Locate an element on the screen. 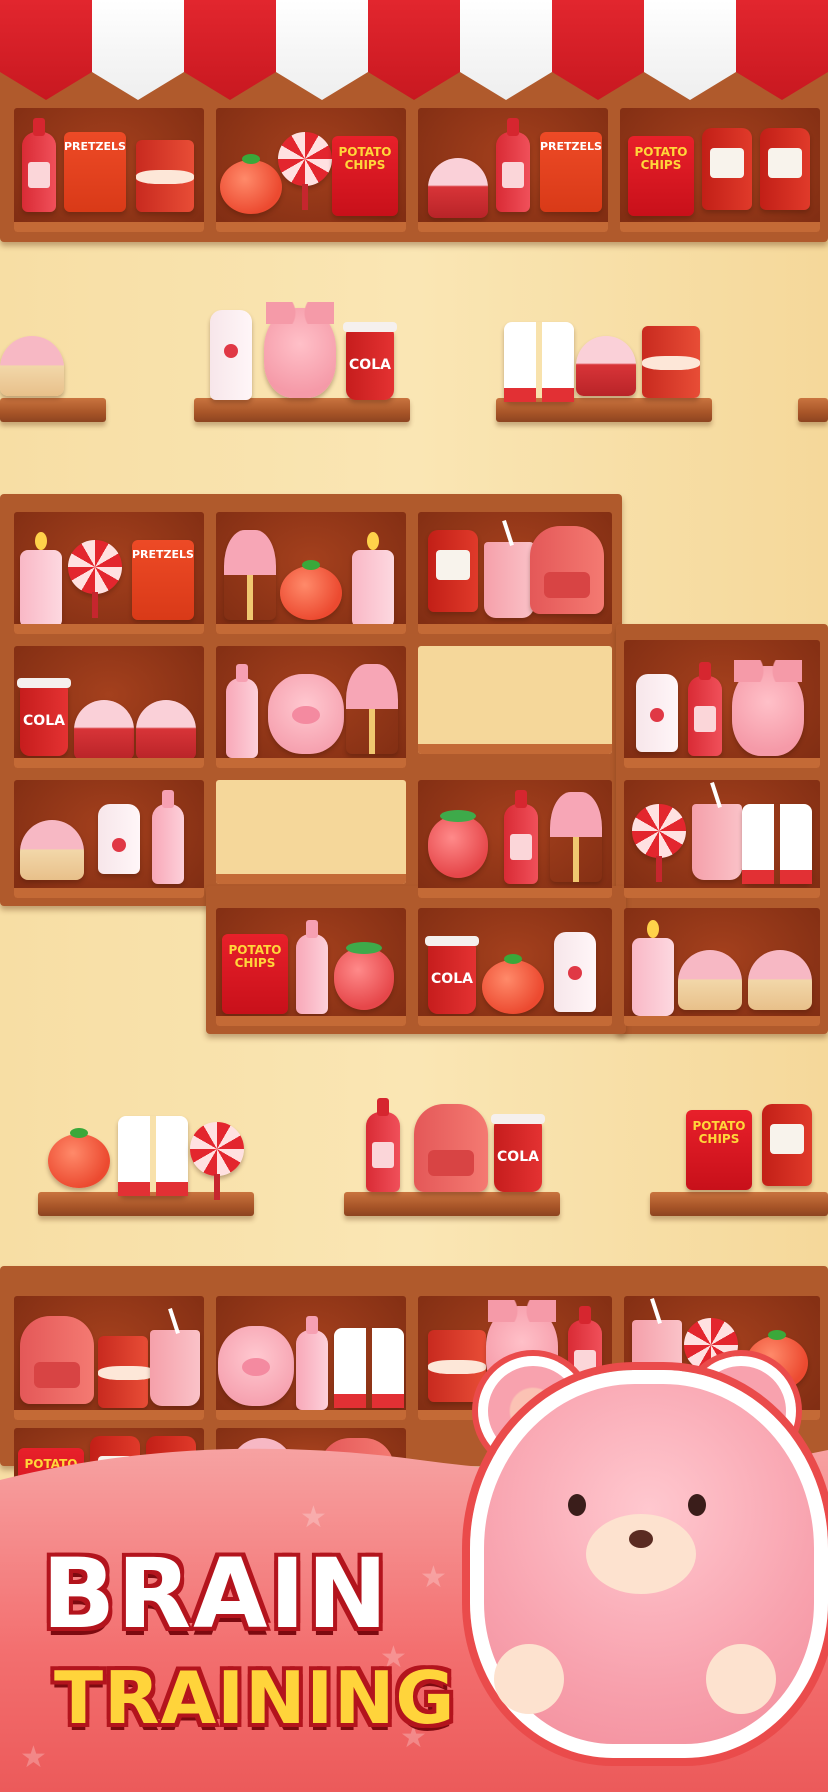 The height and width of the screenshot is (1792, 828). cola-label: COLA is located at coordinates (518, 1157).